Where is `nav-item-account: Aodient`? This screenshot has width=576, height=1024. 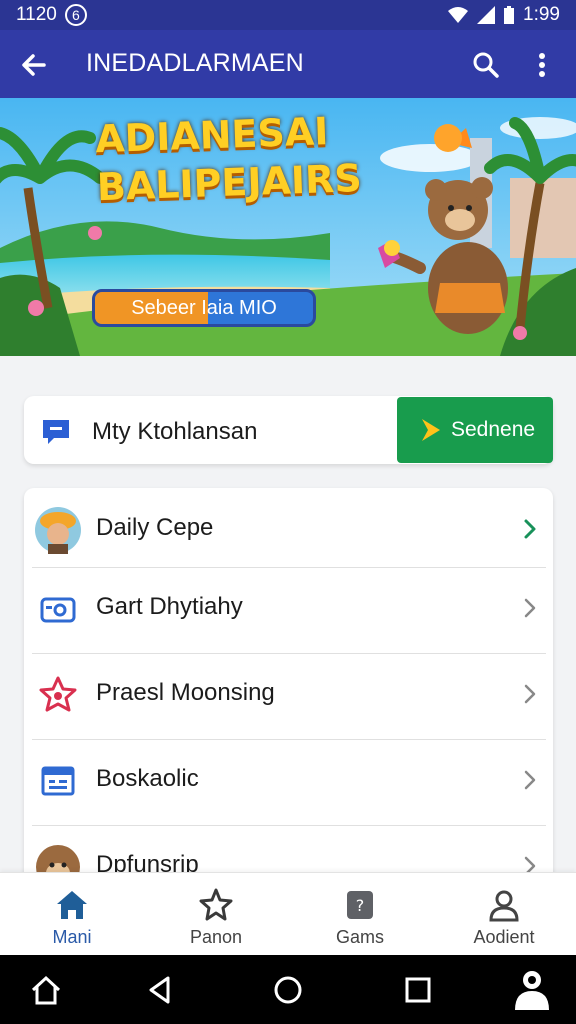 nav-item-account: Aodient is located at coordinates (504, 914).